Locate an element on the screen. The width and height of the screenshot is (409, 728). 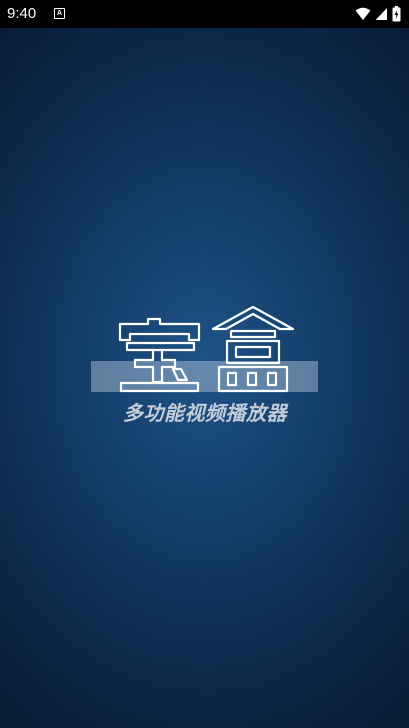
status-bar: 9:40 A is located at coordinates (204, 14).